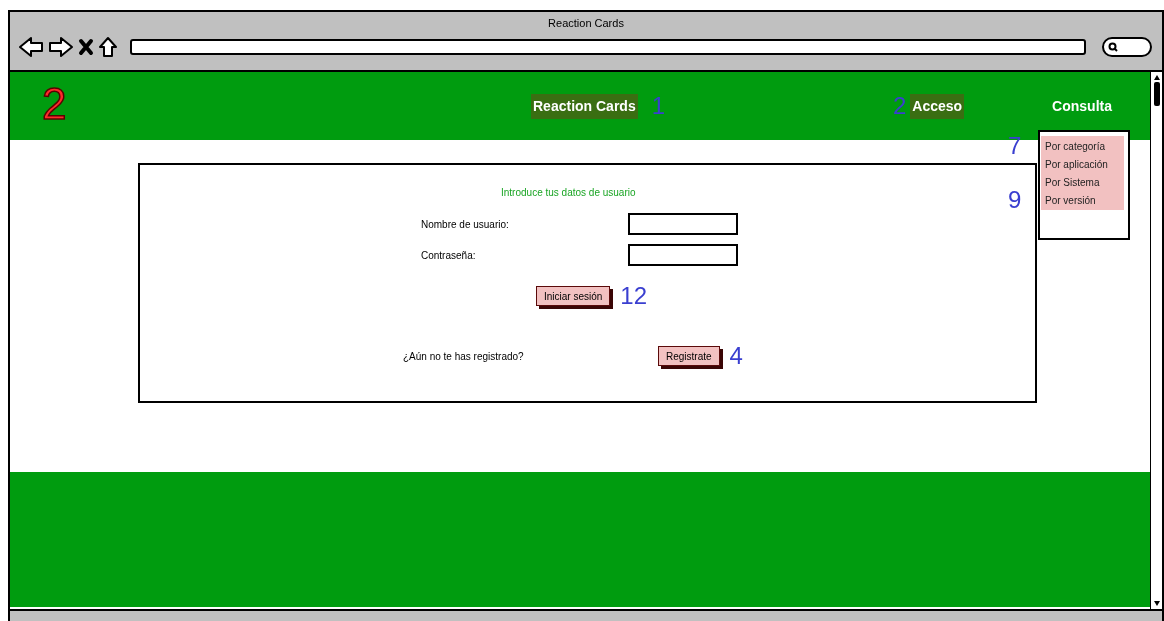 This screenshot has height=621, width=1164. I want to click on field-label: Nombre de usuario:, so click(465, 224).